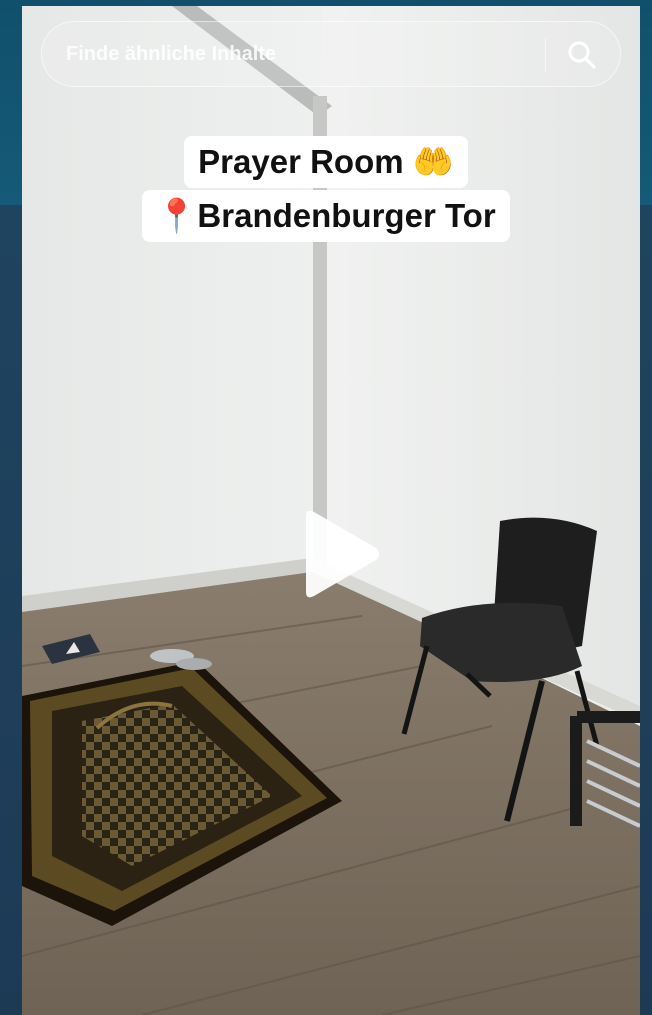 This screenshot has height=1015, width=652. I want to click on video-caption: Prayer Room 🤲, so click(326, 162).